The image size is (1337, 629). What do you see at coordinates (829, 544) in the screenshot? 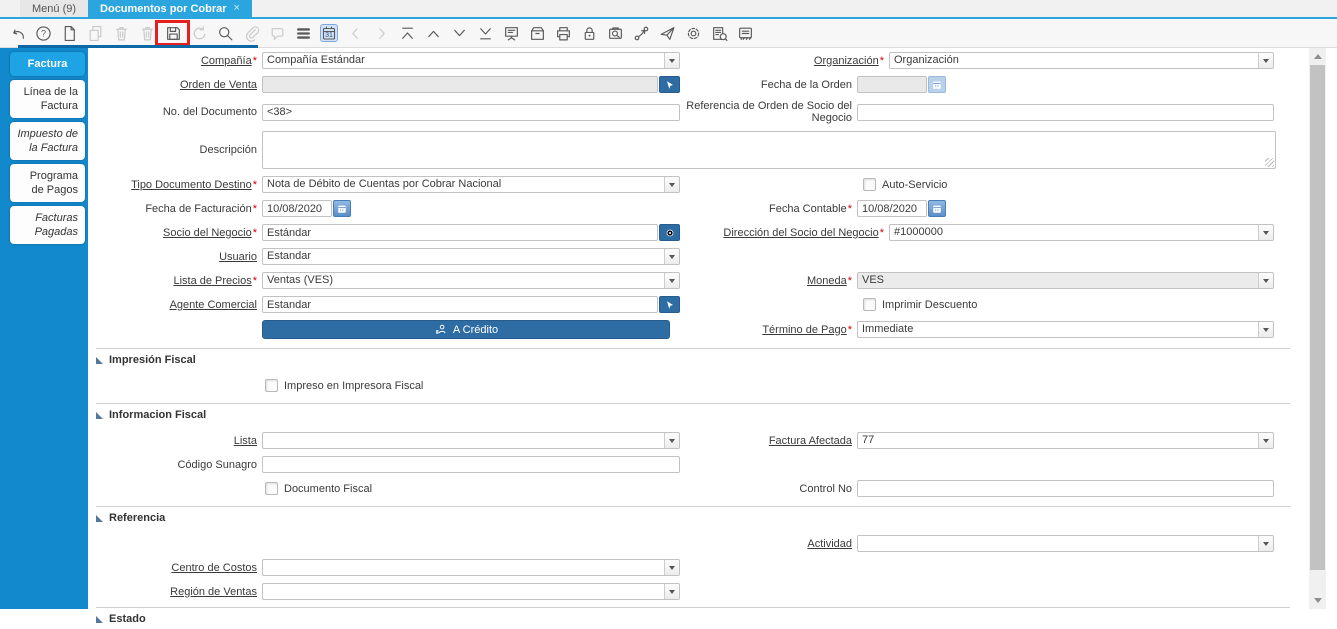
I see `actividad-label: Actividad` at bounding box center [829, 544].